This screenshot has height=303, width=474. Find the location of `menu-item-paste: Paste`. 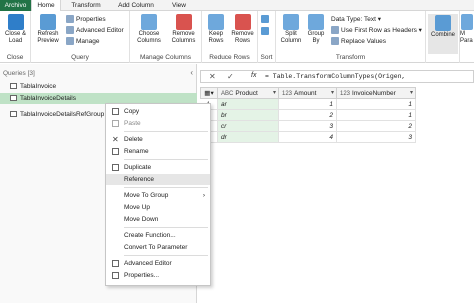

menu-item-paste: Paste is located at coordinates (158, 123).